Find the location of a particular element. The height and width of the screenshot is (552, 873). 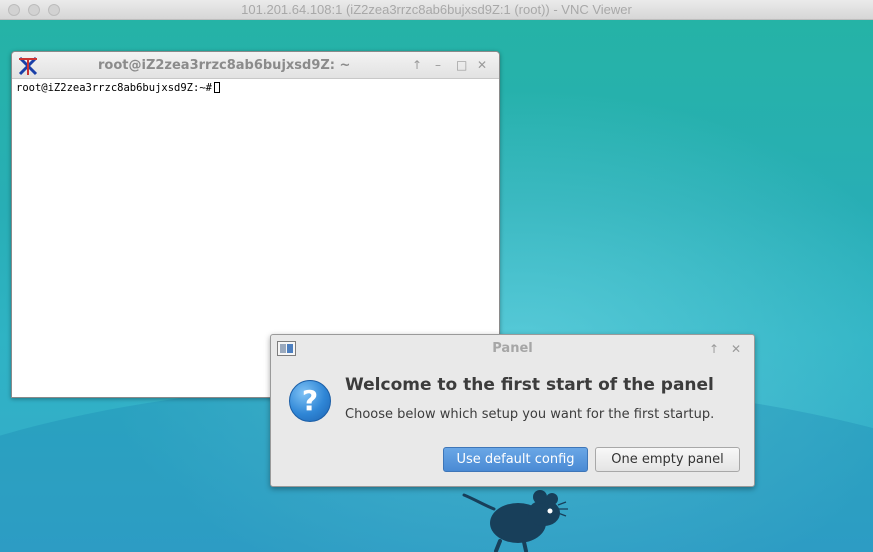

terminal-prompt: root@iZ2zea3rrzc8ab6bujxsd9Z:~# is located at coordinates (114, 88).